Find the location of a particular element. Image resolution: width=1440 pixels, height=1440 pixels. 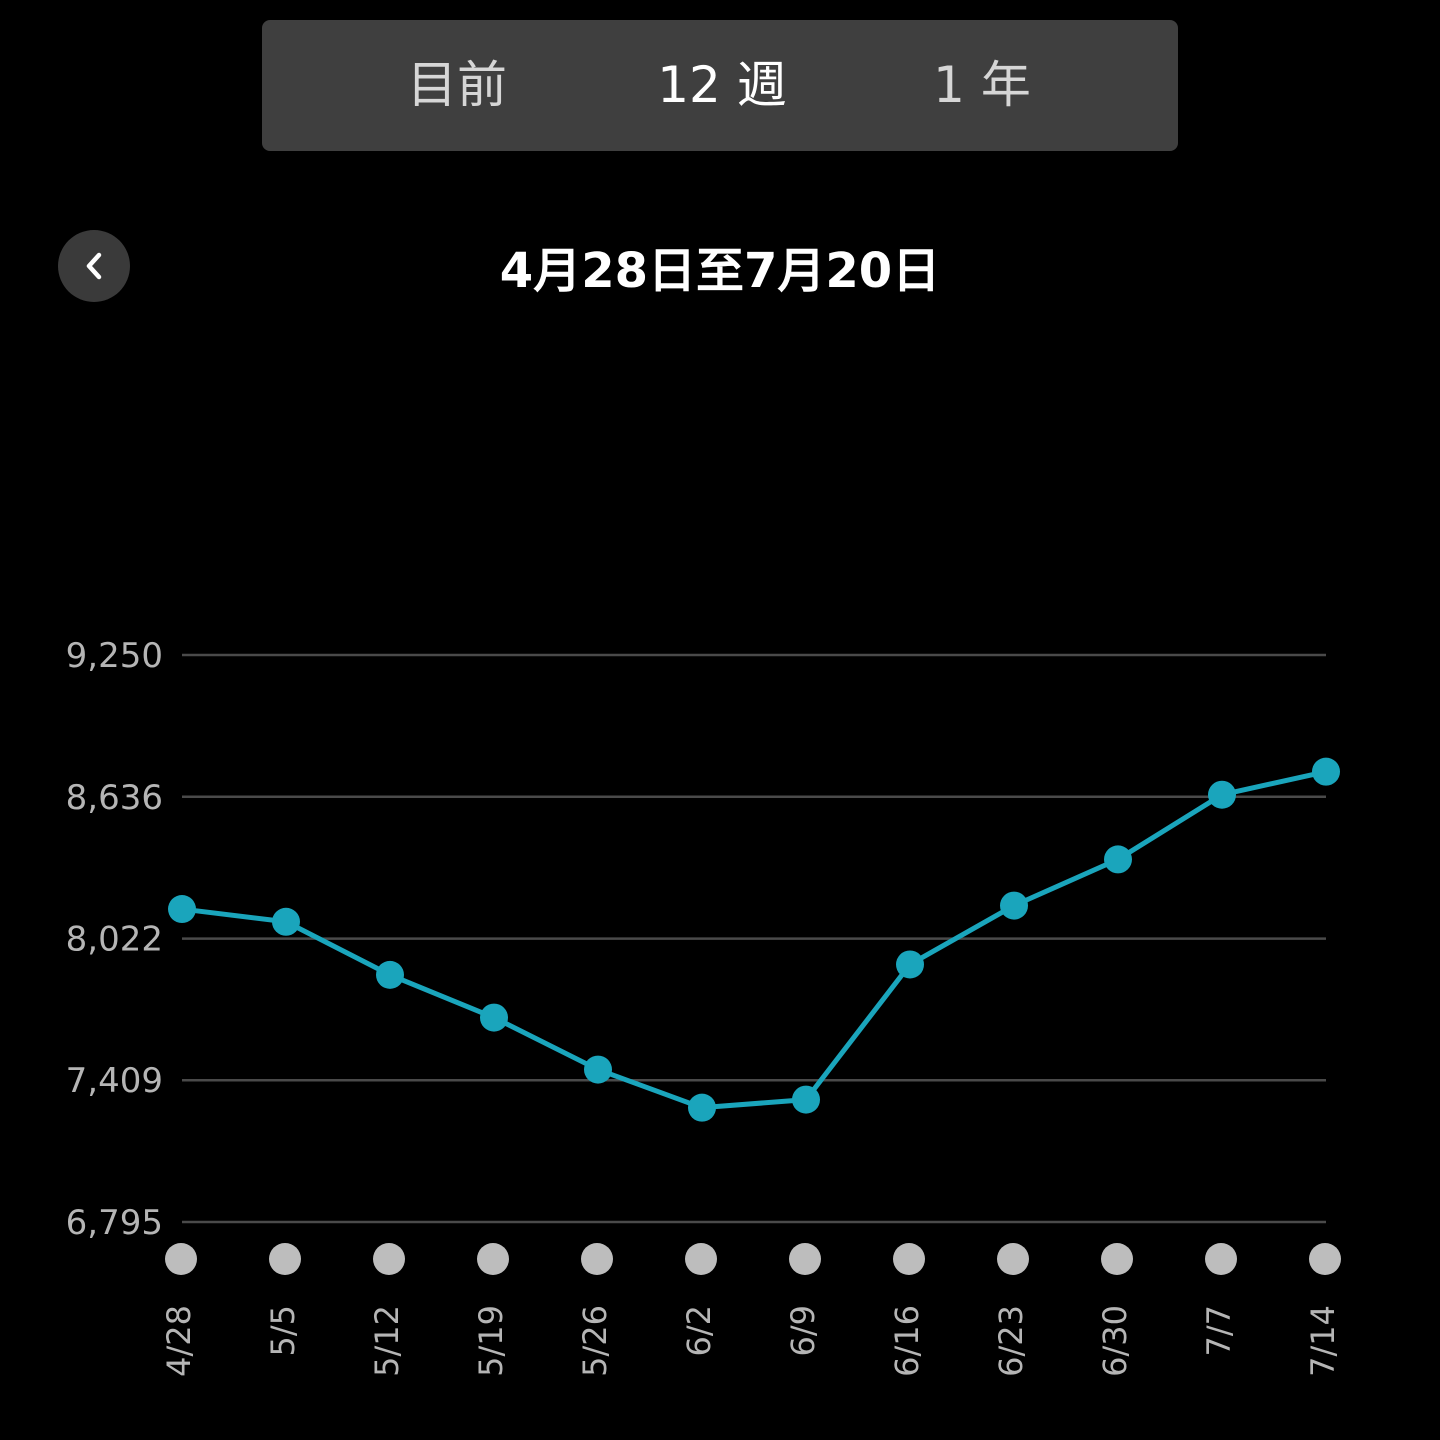

y-tick-label: 8,022 is located at coordinates (114, 940).